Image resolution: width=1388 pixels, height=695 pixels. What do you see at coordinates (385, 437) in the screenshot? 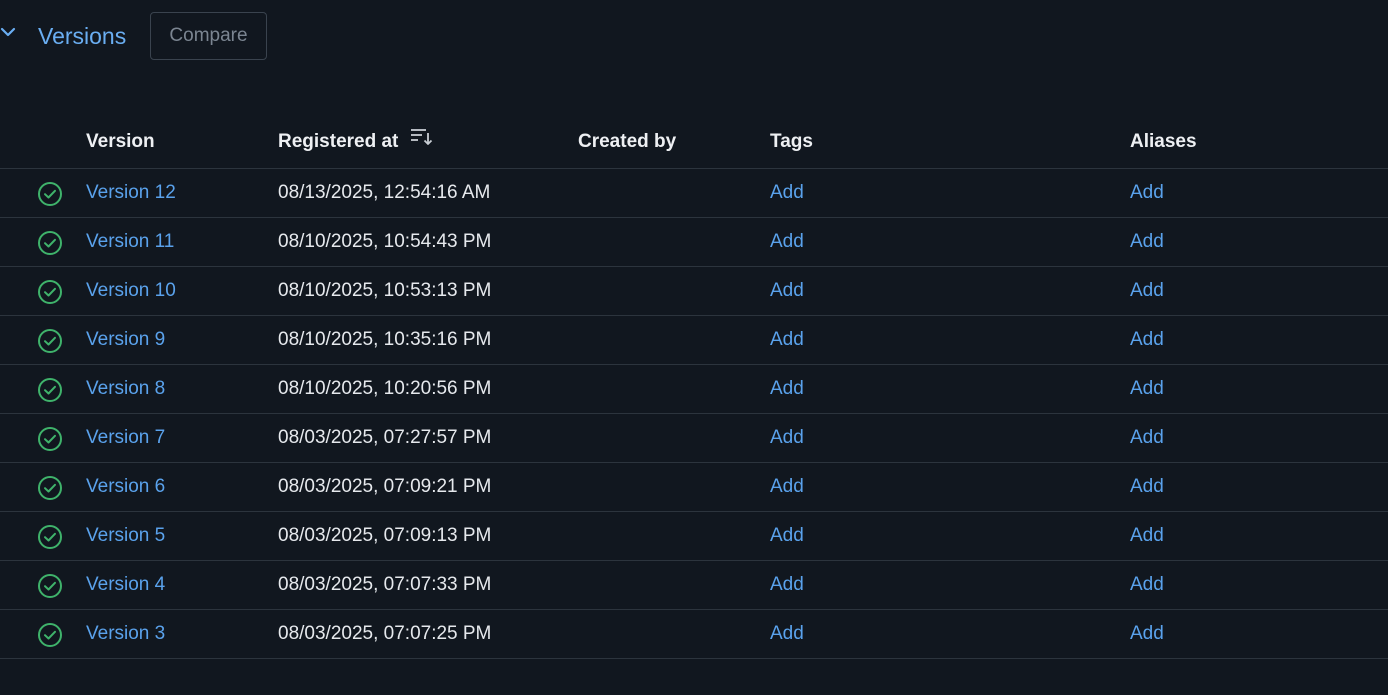
I see `registered-at-value: 08/03/2025, 07:27:57 PM` at bounding box center [385, 437].